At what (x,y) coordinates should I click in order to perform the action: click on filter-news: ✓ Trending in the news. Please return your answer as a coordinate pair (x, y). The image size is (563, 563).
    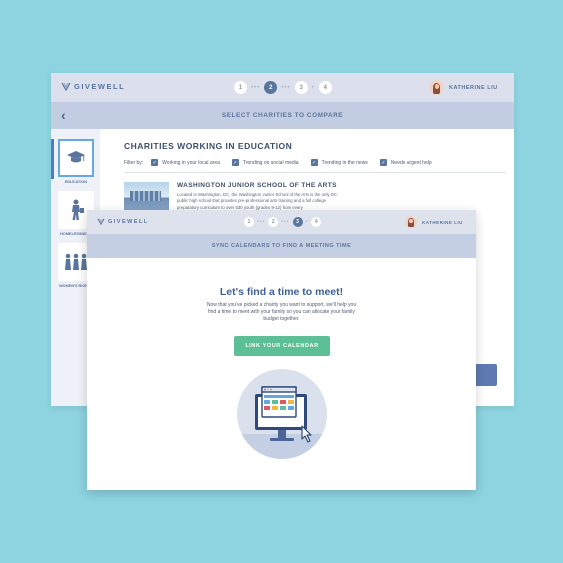
    Looking at the image, I should click on (339, 162).